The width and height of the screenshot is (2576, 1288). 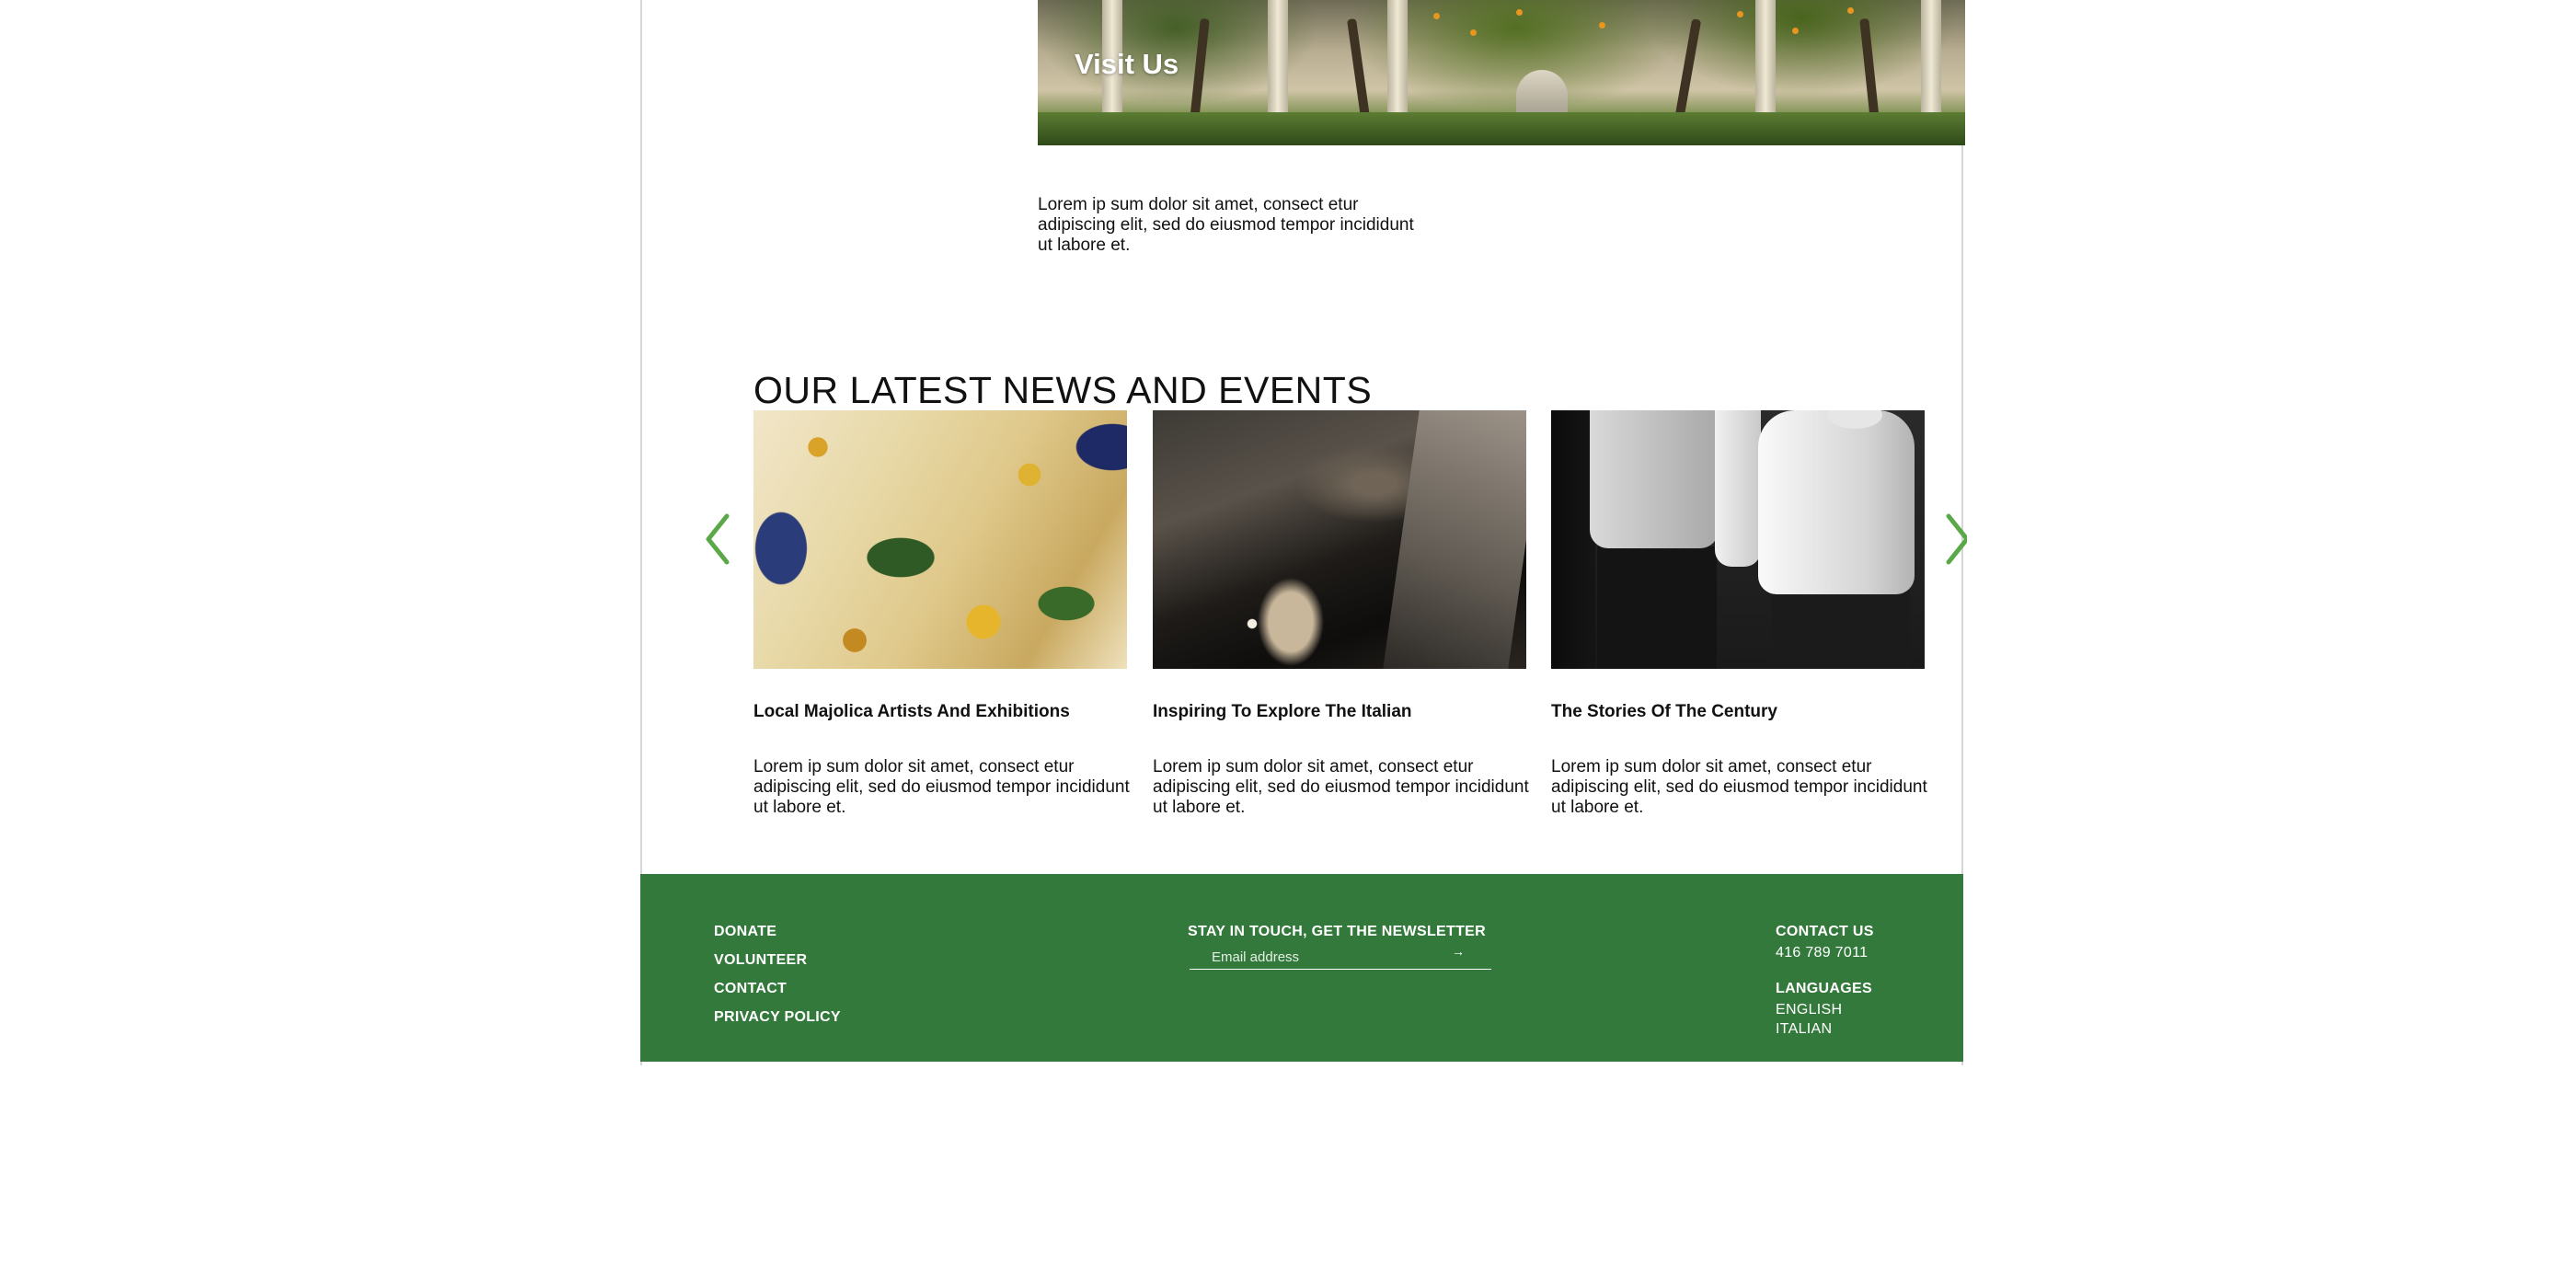 I want to click on chevron-left-icon, so click(x=718, y=539).